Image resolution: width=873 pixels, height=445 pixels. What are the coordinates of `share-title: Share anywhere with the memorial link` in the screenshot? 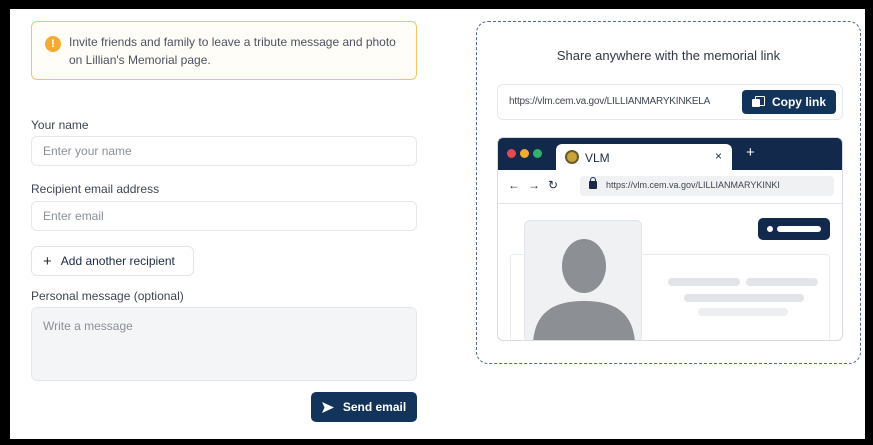 It's located at (668, 55).